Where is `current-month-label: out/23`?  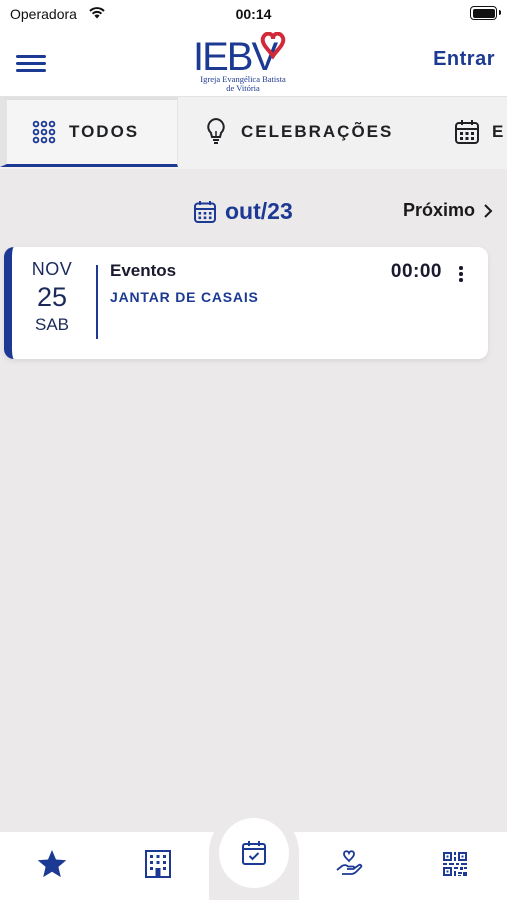
current-month-label: out/23 is located at coordinates (259, 211).